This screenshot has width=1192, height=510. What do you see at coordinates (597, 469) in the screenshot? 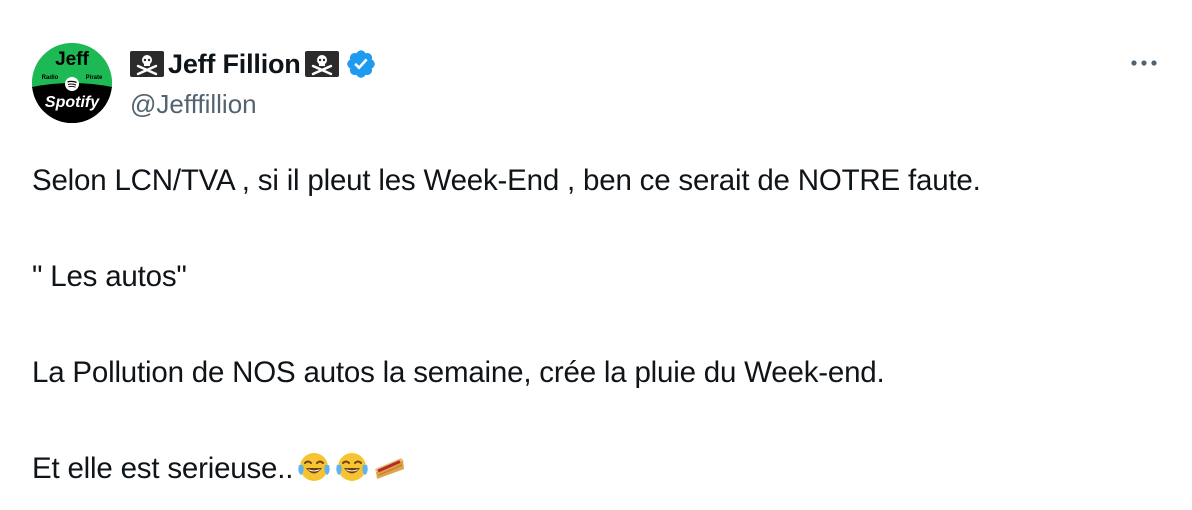
I see `tweet-line-4-wrapper: Et elle est serieuse..` at bounding box center [597, 469].